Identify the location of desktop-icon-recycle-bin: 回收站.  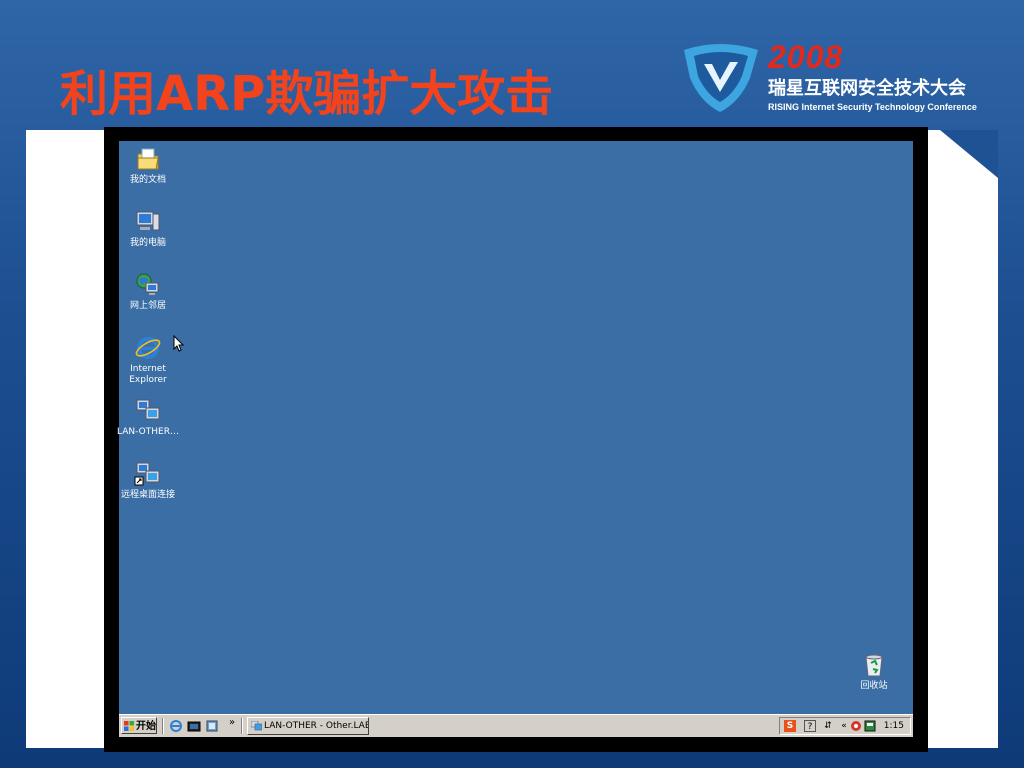
(874, 671).